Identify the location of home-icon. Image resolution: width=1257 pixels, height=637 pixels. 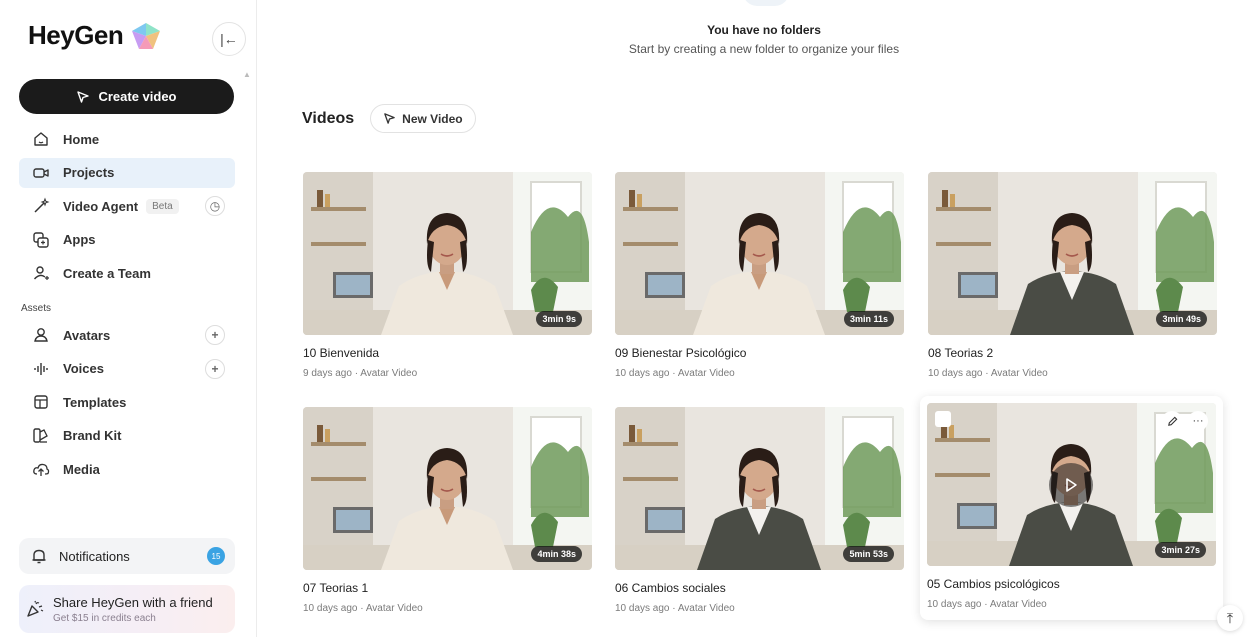
(41, 139).